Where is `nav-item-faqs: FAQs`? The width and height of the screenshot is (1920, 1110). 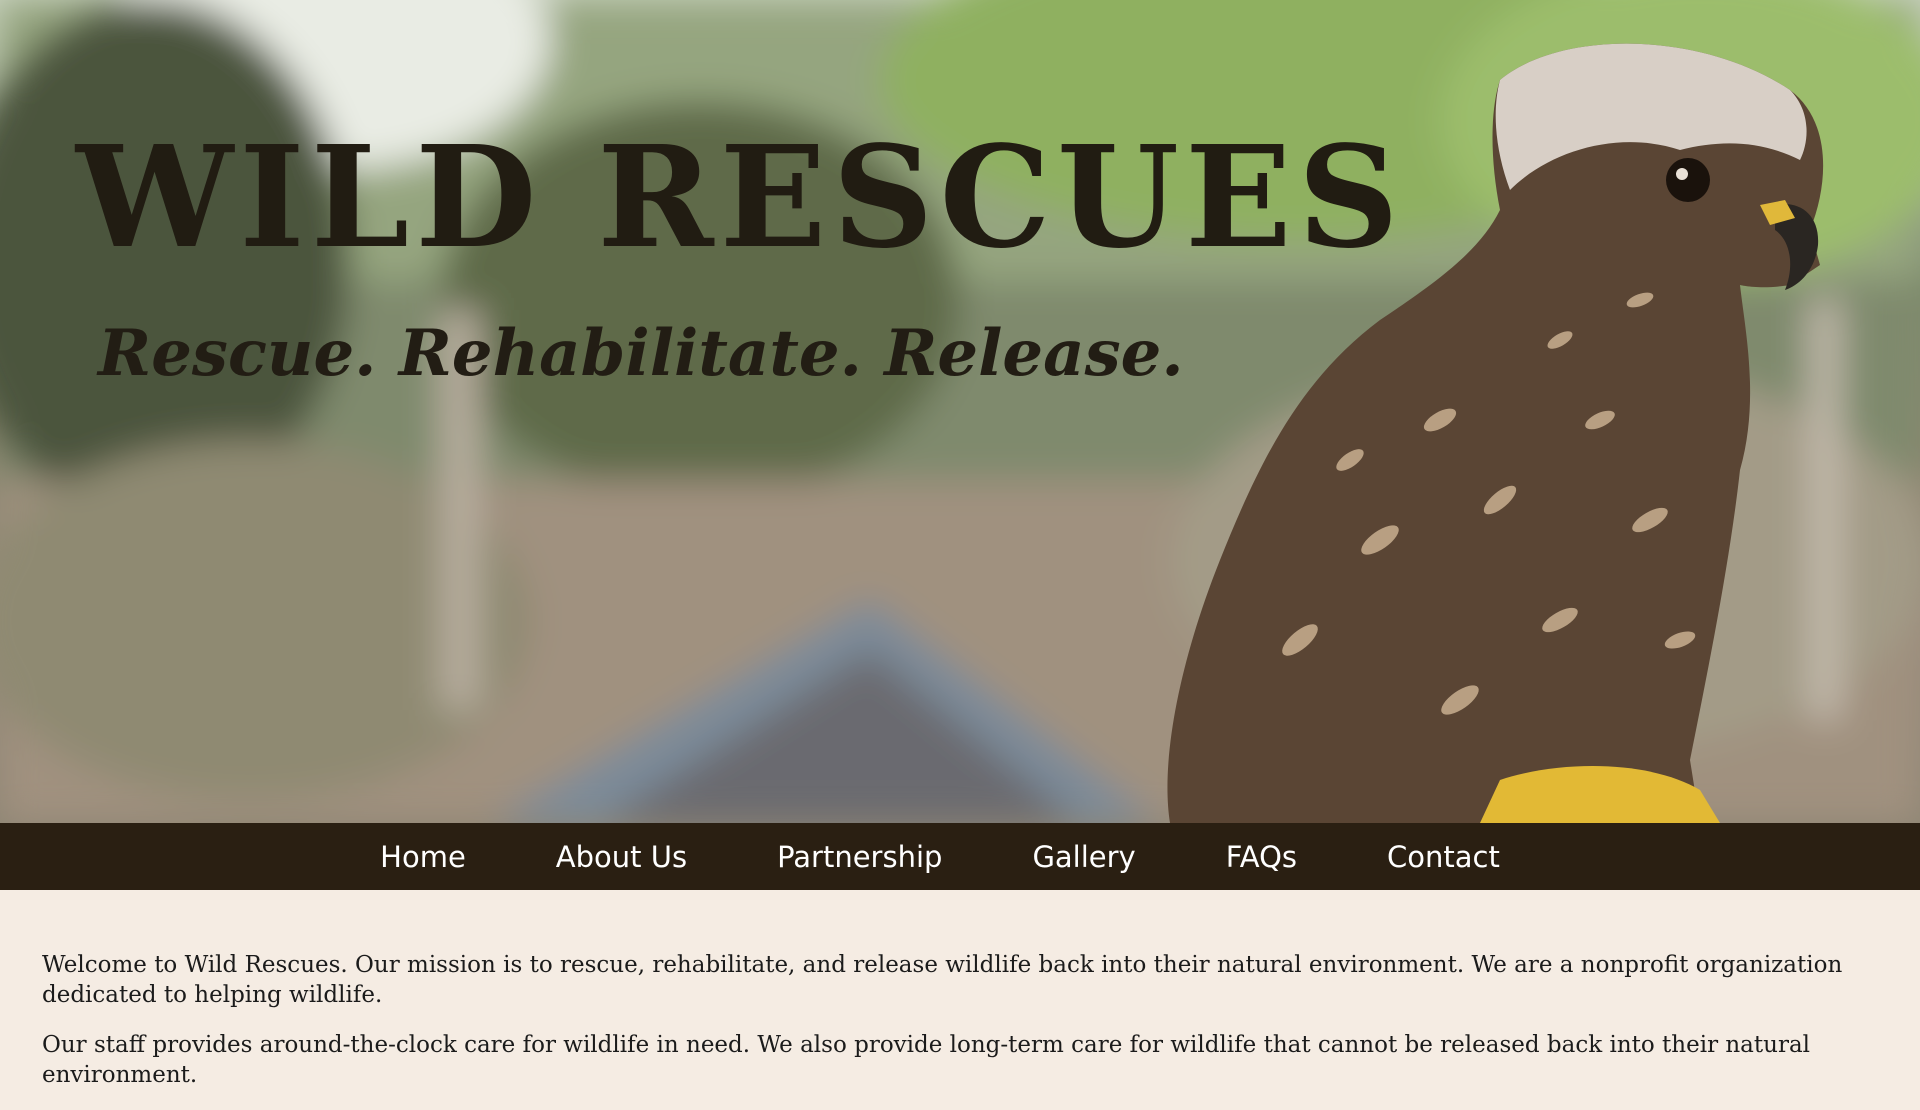
nav-item-faqs: FAQs is located at coordinates (1261, 857).